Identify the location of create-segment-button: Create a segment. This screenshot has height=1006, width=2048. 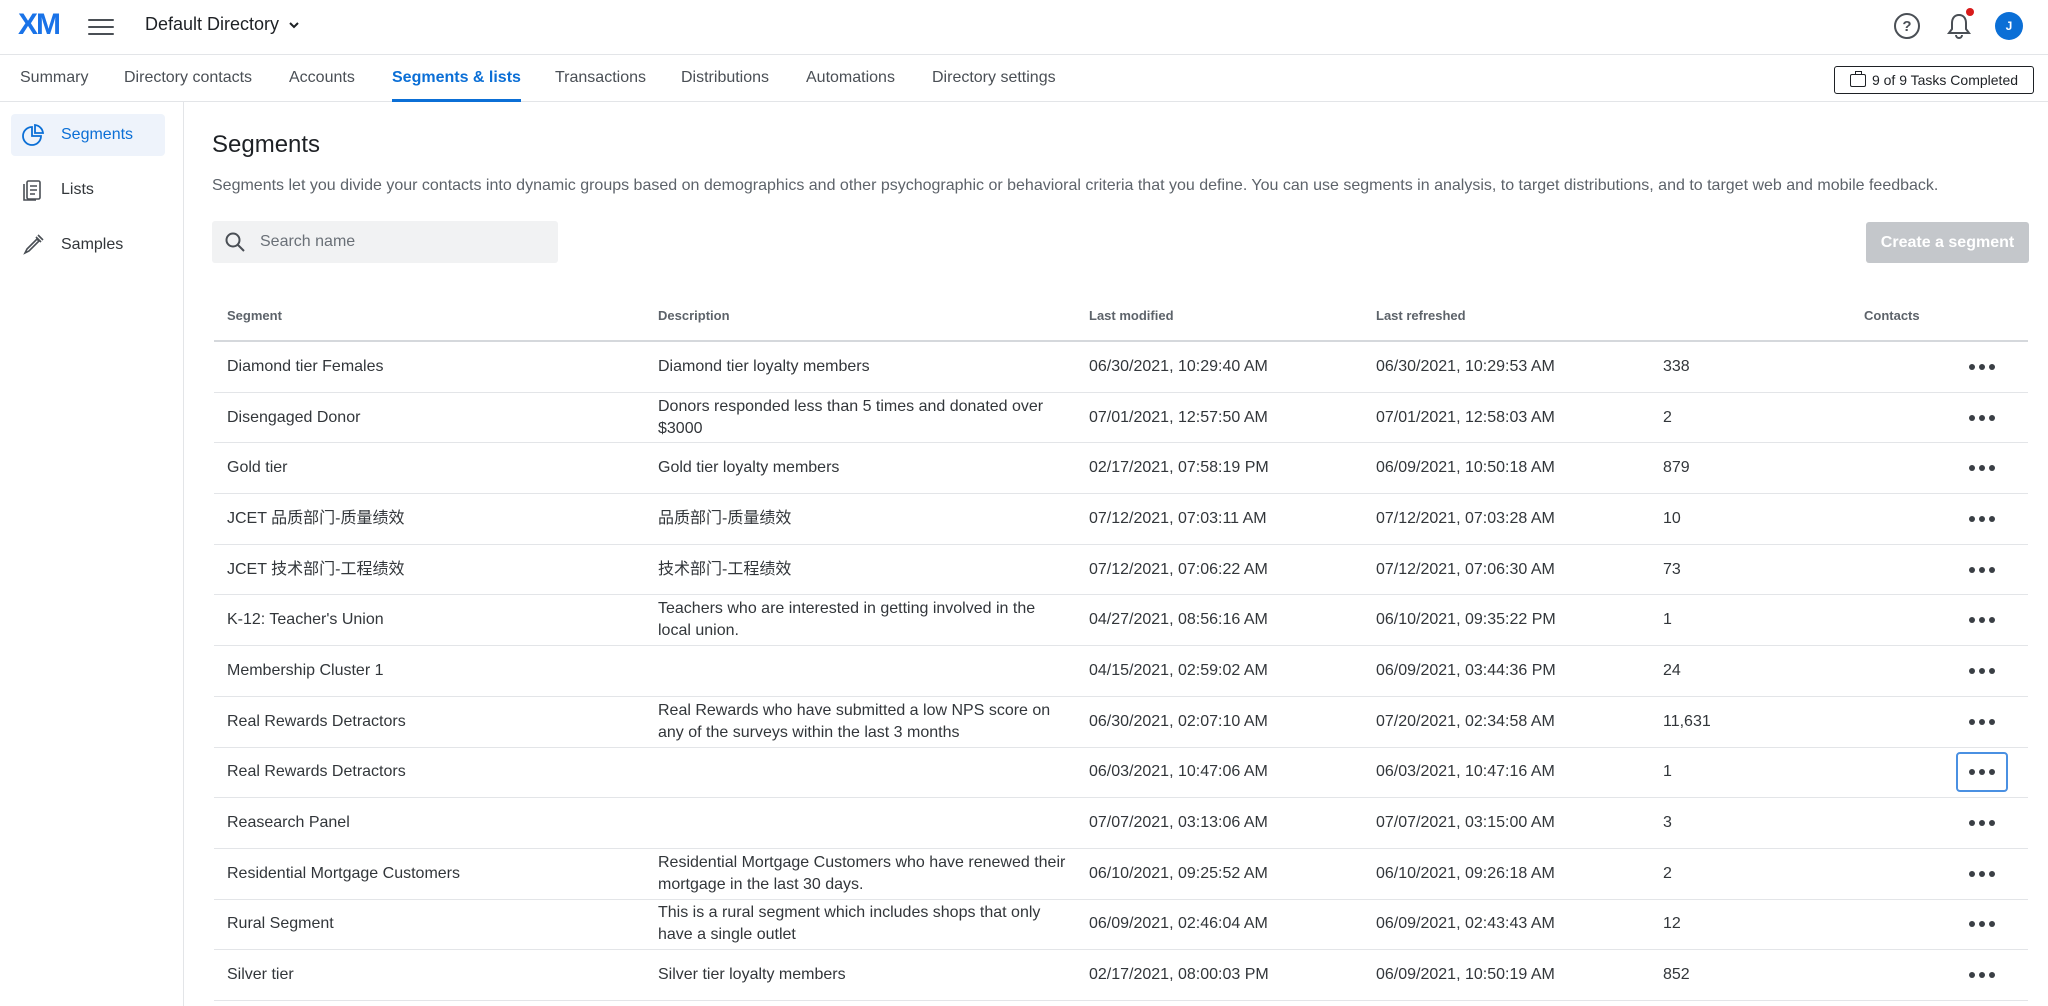
(1947, 242).